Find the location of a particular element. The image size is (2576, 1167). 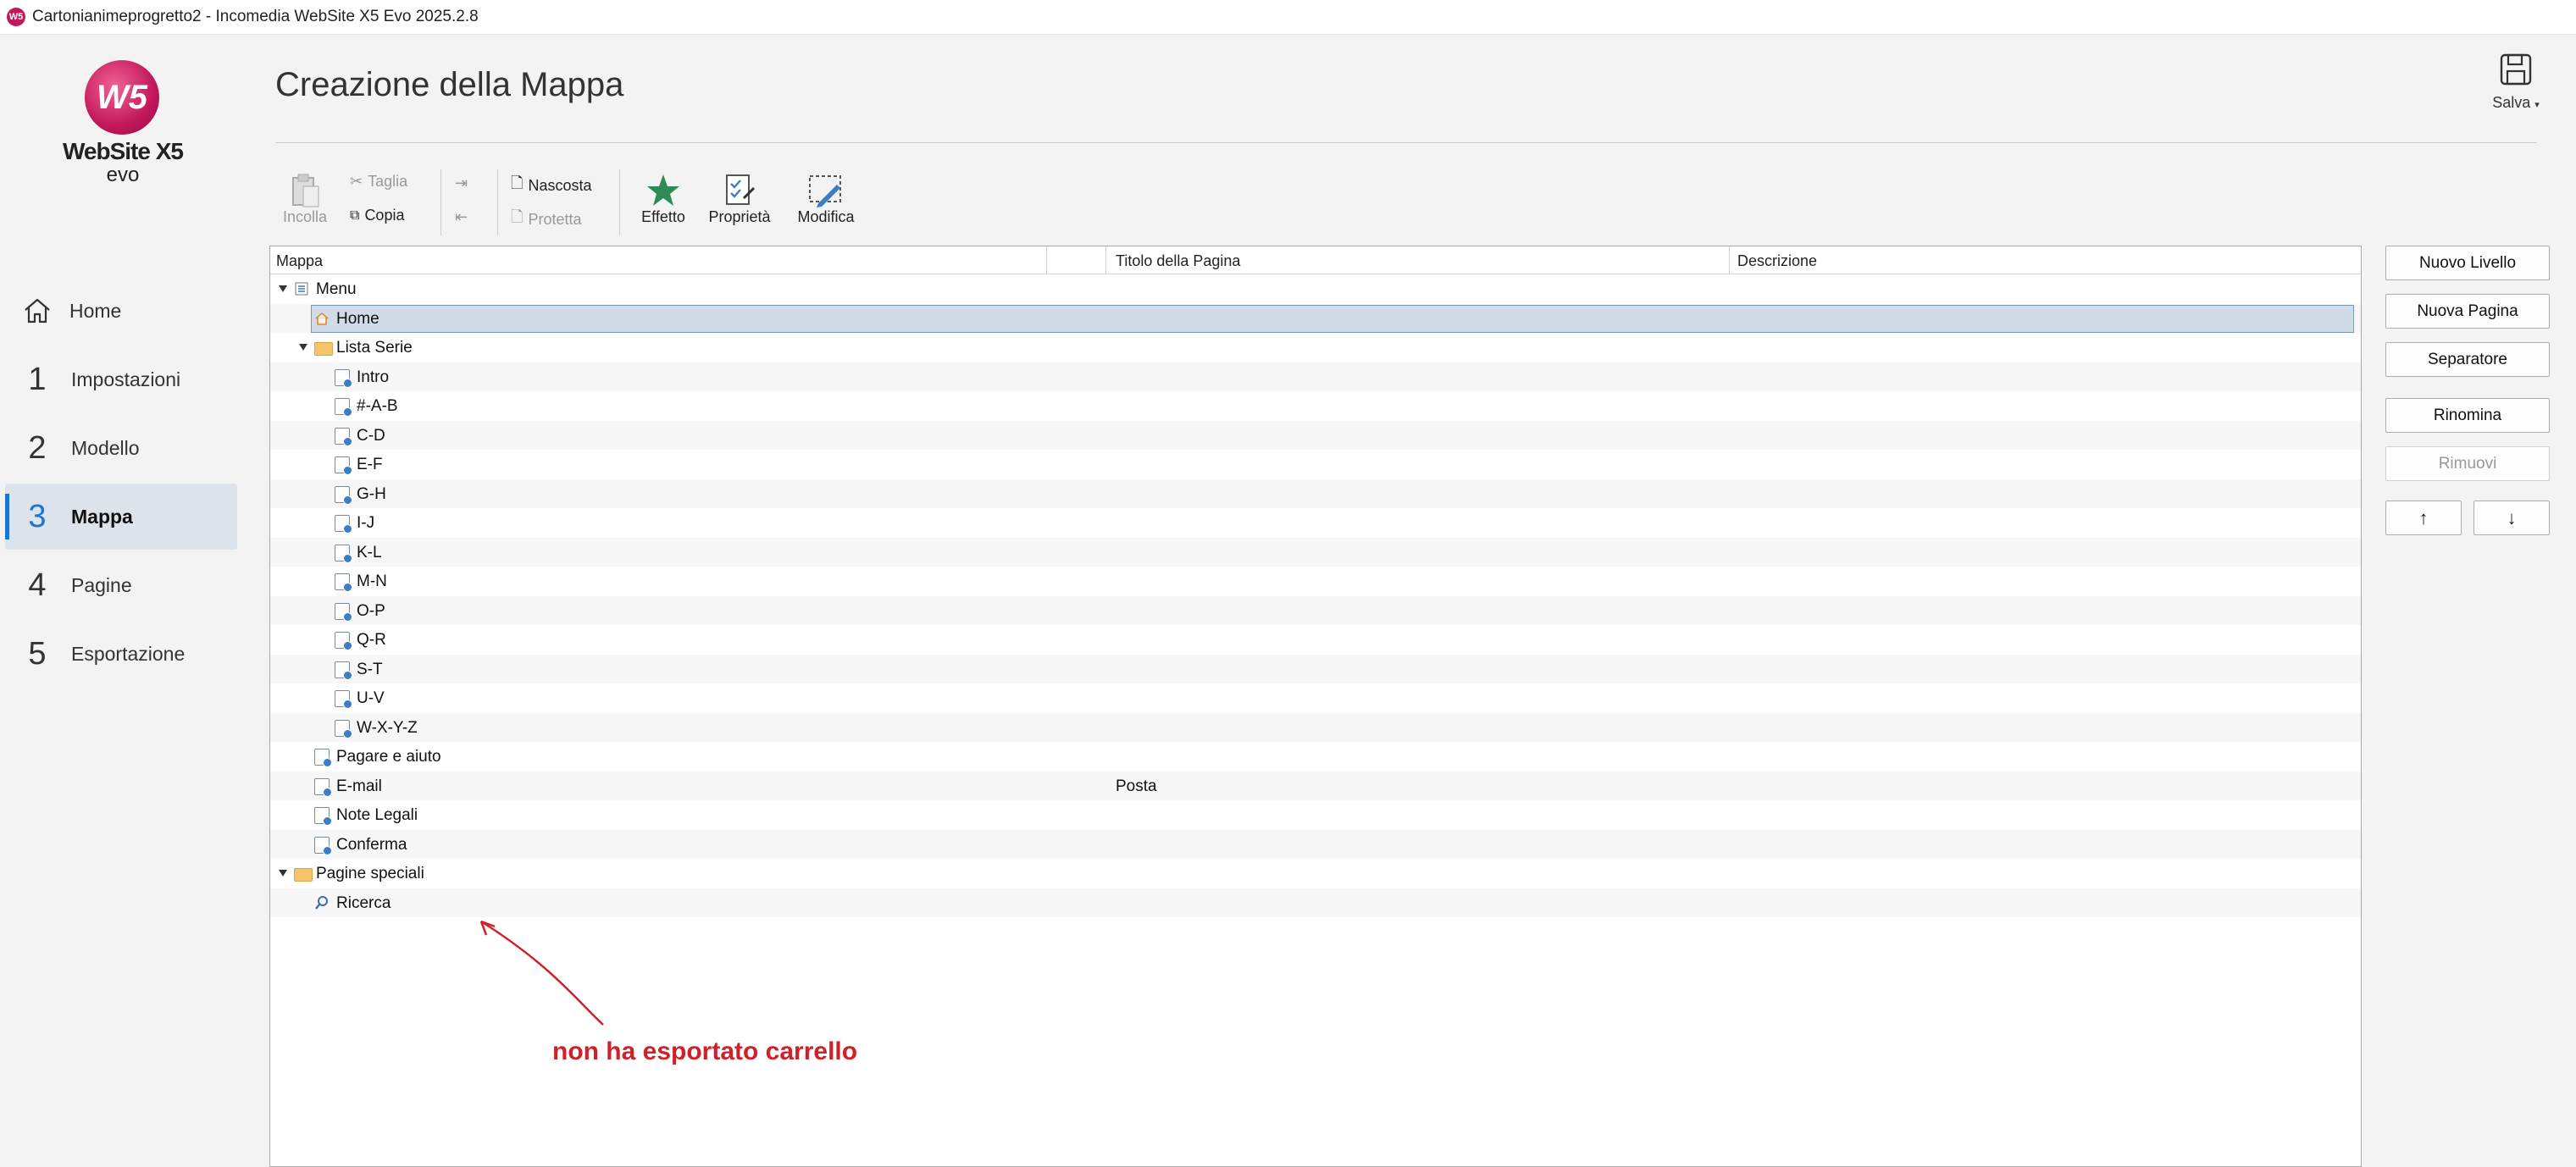

rename-button: Rinomina is located at coordinates (2467, 415).